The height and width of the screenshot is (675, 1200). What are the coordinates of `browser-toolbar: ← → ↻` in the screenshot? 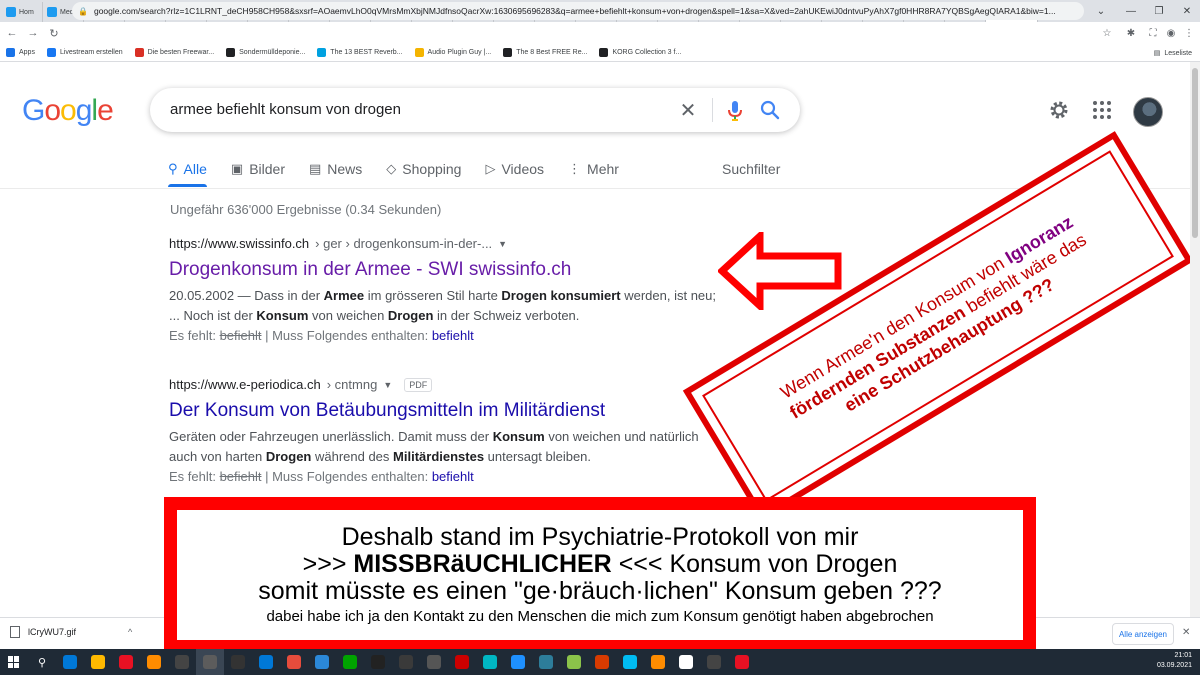 It's located at (600, 33).